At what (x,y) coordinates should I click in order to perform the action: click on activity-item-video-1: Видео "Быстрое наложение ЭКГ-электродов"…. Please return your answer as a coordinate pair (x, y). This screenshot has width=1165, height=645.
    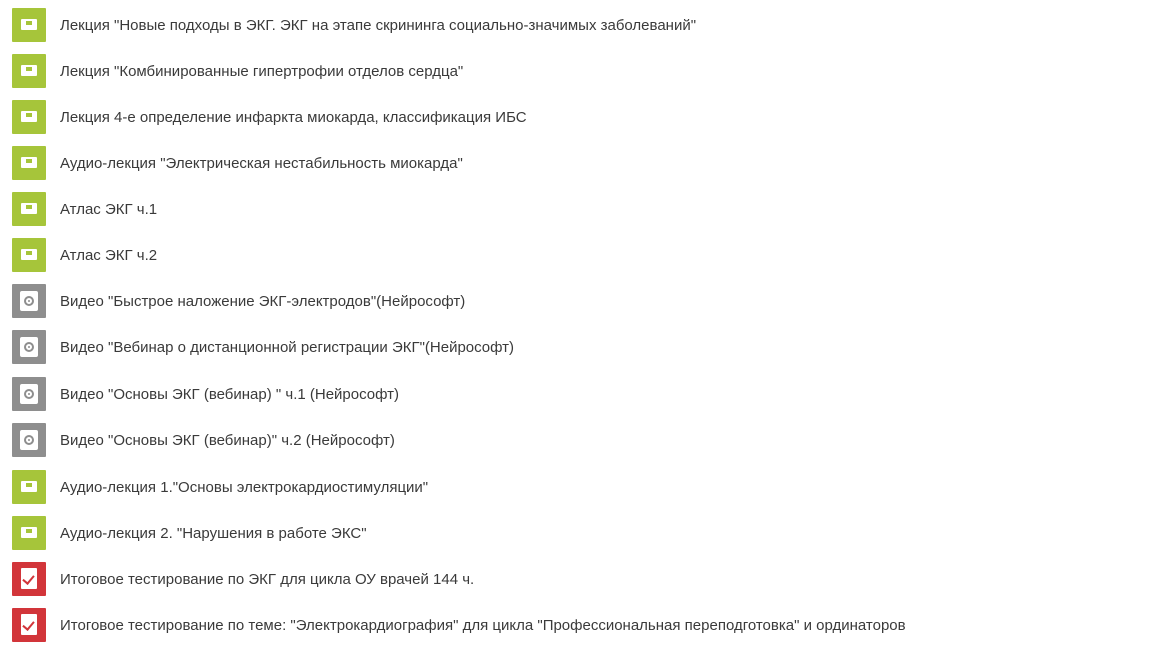
    Looking at the image, I should click on (232, 301).